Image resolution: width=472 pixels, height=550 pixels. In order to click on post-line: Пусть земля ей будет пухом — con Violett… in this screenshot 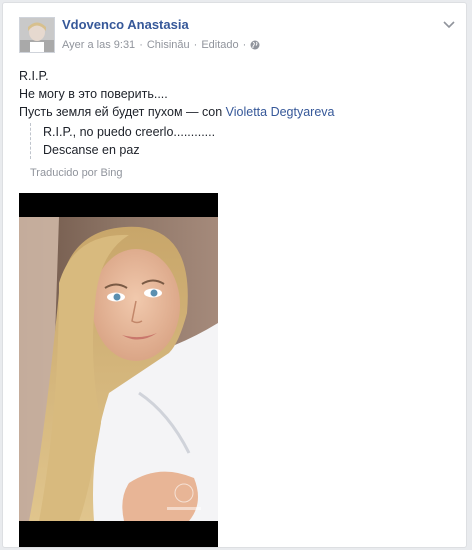, I will do `click(177, 112)`.